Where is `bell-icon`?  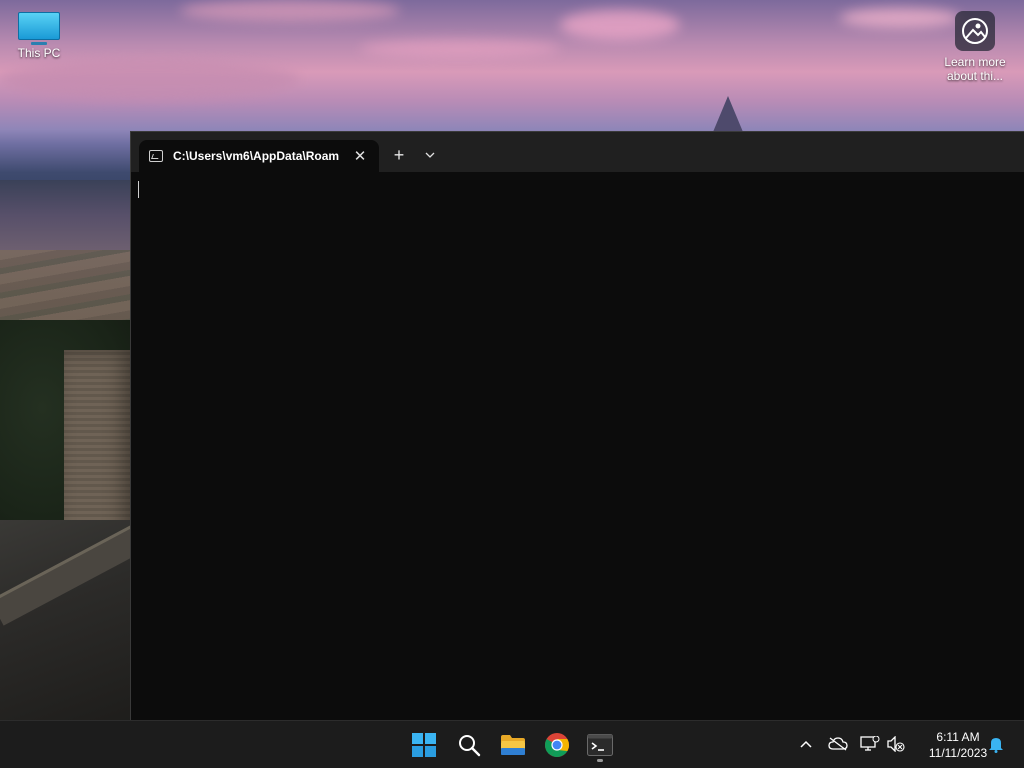 bell-icon is located at coordinates (996, 745).